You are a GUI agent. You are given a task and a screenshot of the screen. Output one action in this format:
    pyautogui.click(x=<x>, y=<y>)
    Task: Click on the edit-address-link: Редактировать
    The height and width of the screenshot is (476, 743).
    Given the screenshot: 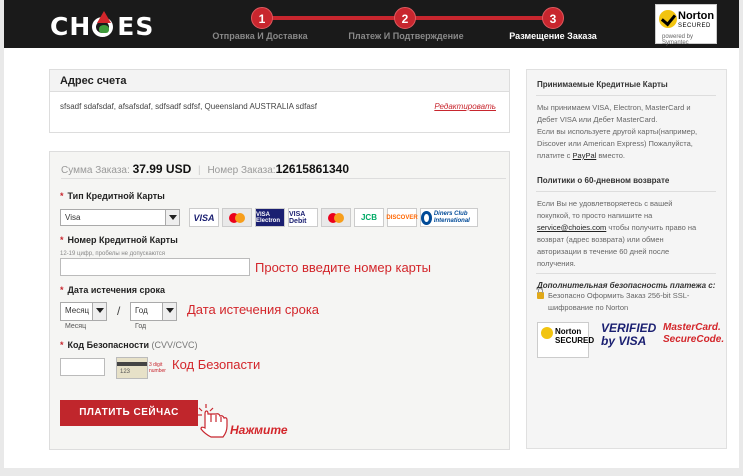 What is the action you would take?
    pyautogui.click(x=465, y=106)
    